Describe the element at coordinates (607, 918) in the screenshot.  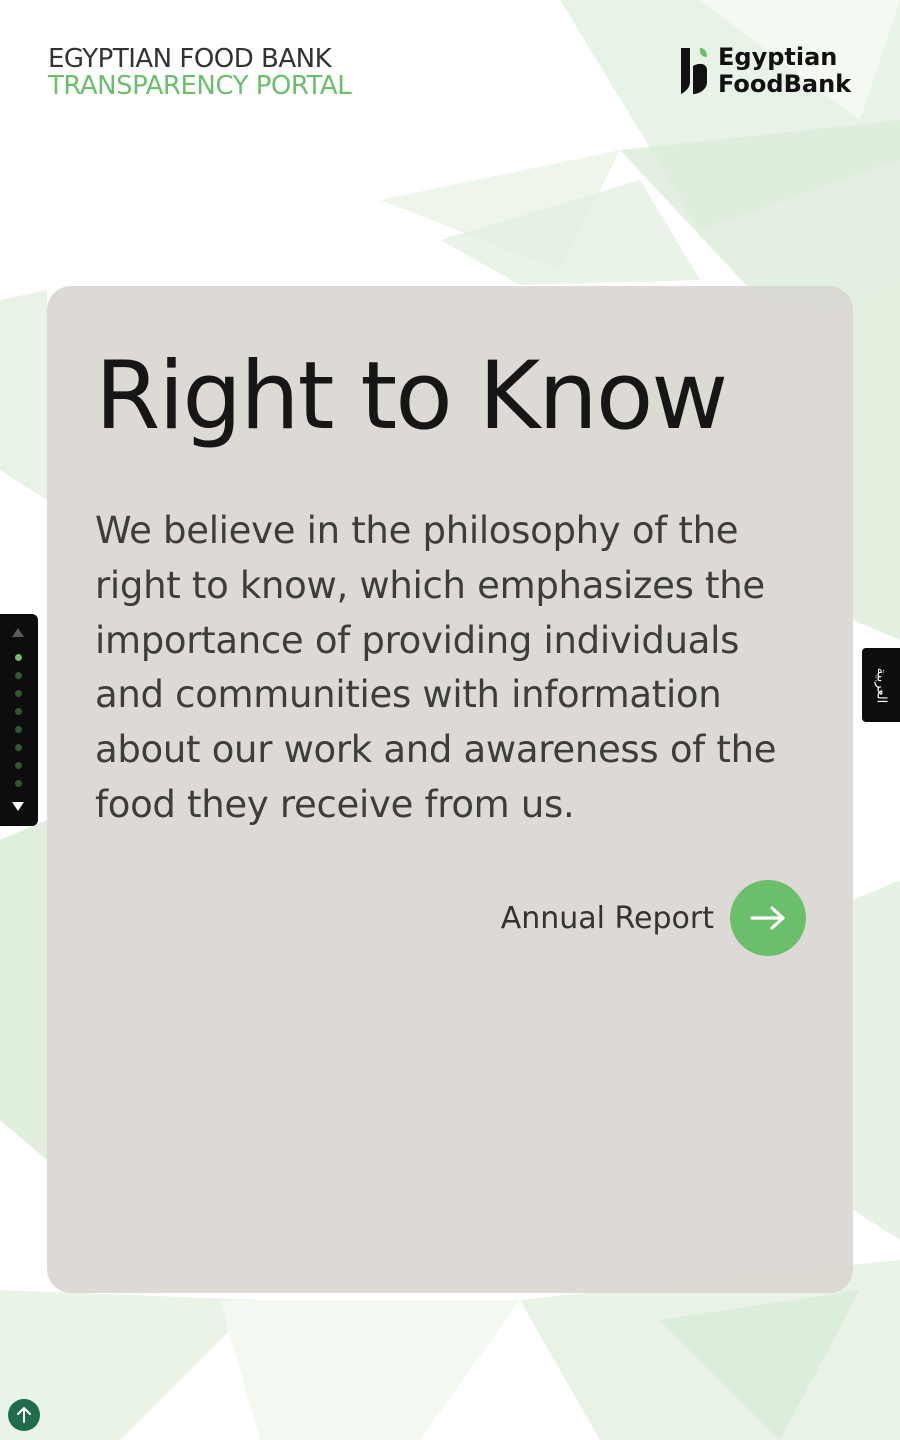
I see `annual-report-label: Annual Report` at that location.